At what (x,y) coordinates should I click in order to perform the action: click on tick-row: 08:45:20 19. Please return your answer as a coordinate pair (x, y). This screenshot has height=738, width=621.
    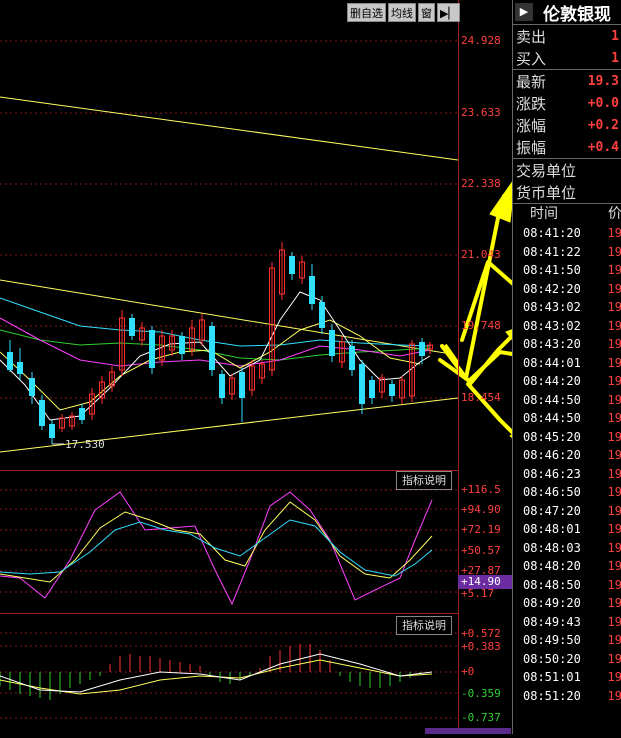
    Looking at the image, I should click on (567, 437).